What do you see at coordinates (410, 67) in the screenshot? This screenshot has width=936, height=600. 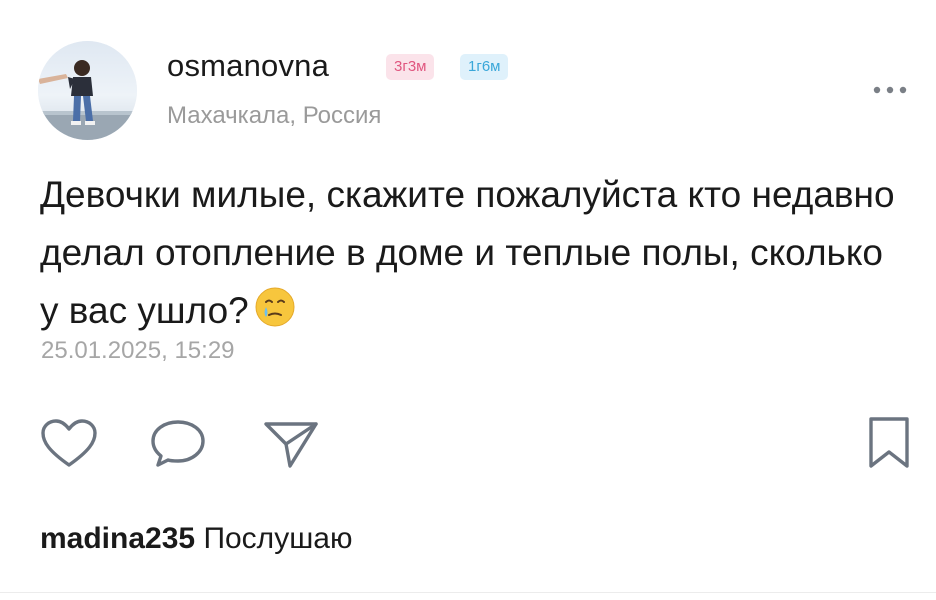 I see `author-badge-1: 3г3м` at bounding box center [410, 67].